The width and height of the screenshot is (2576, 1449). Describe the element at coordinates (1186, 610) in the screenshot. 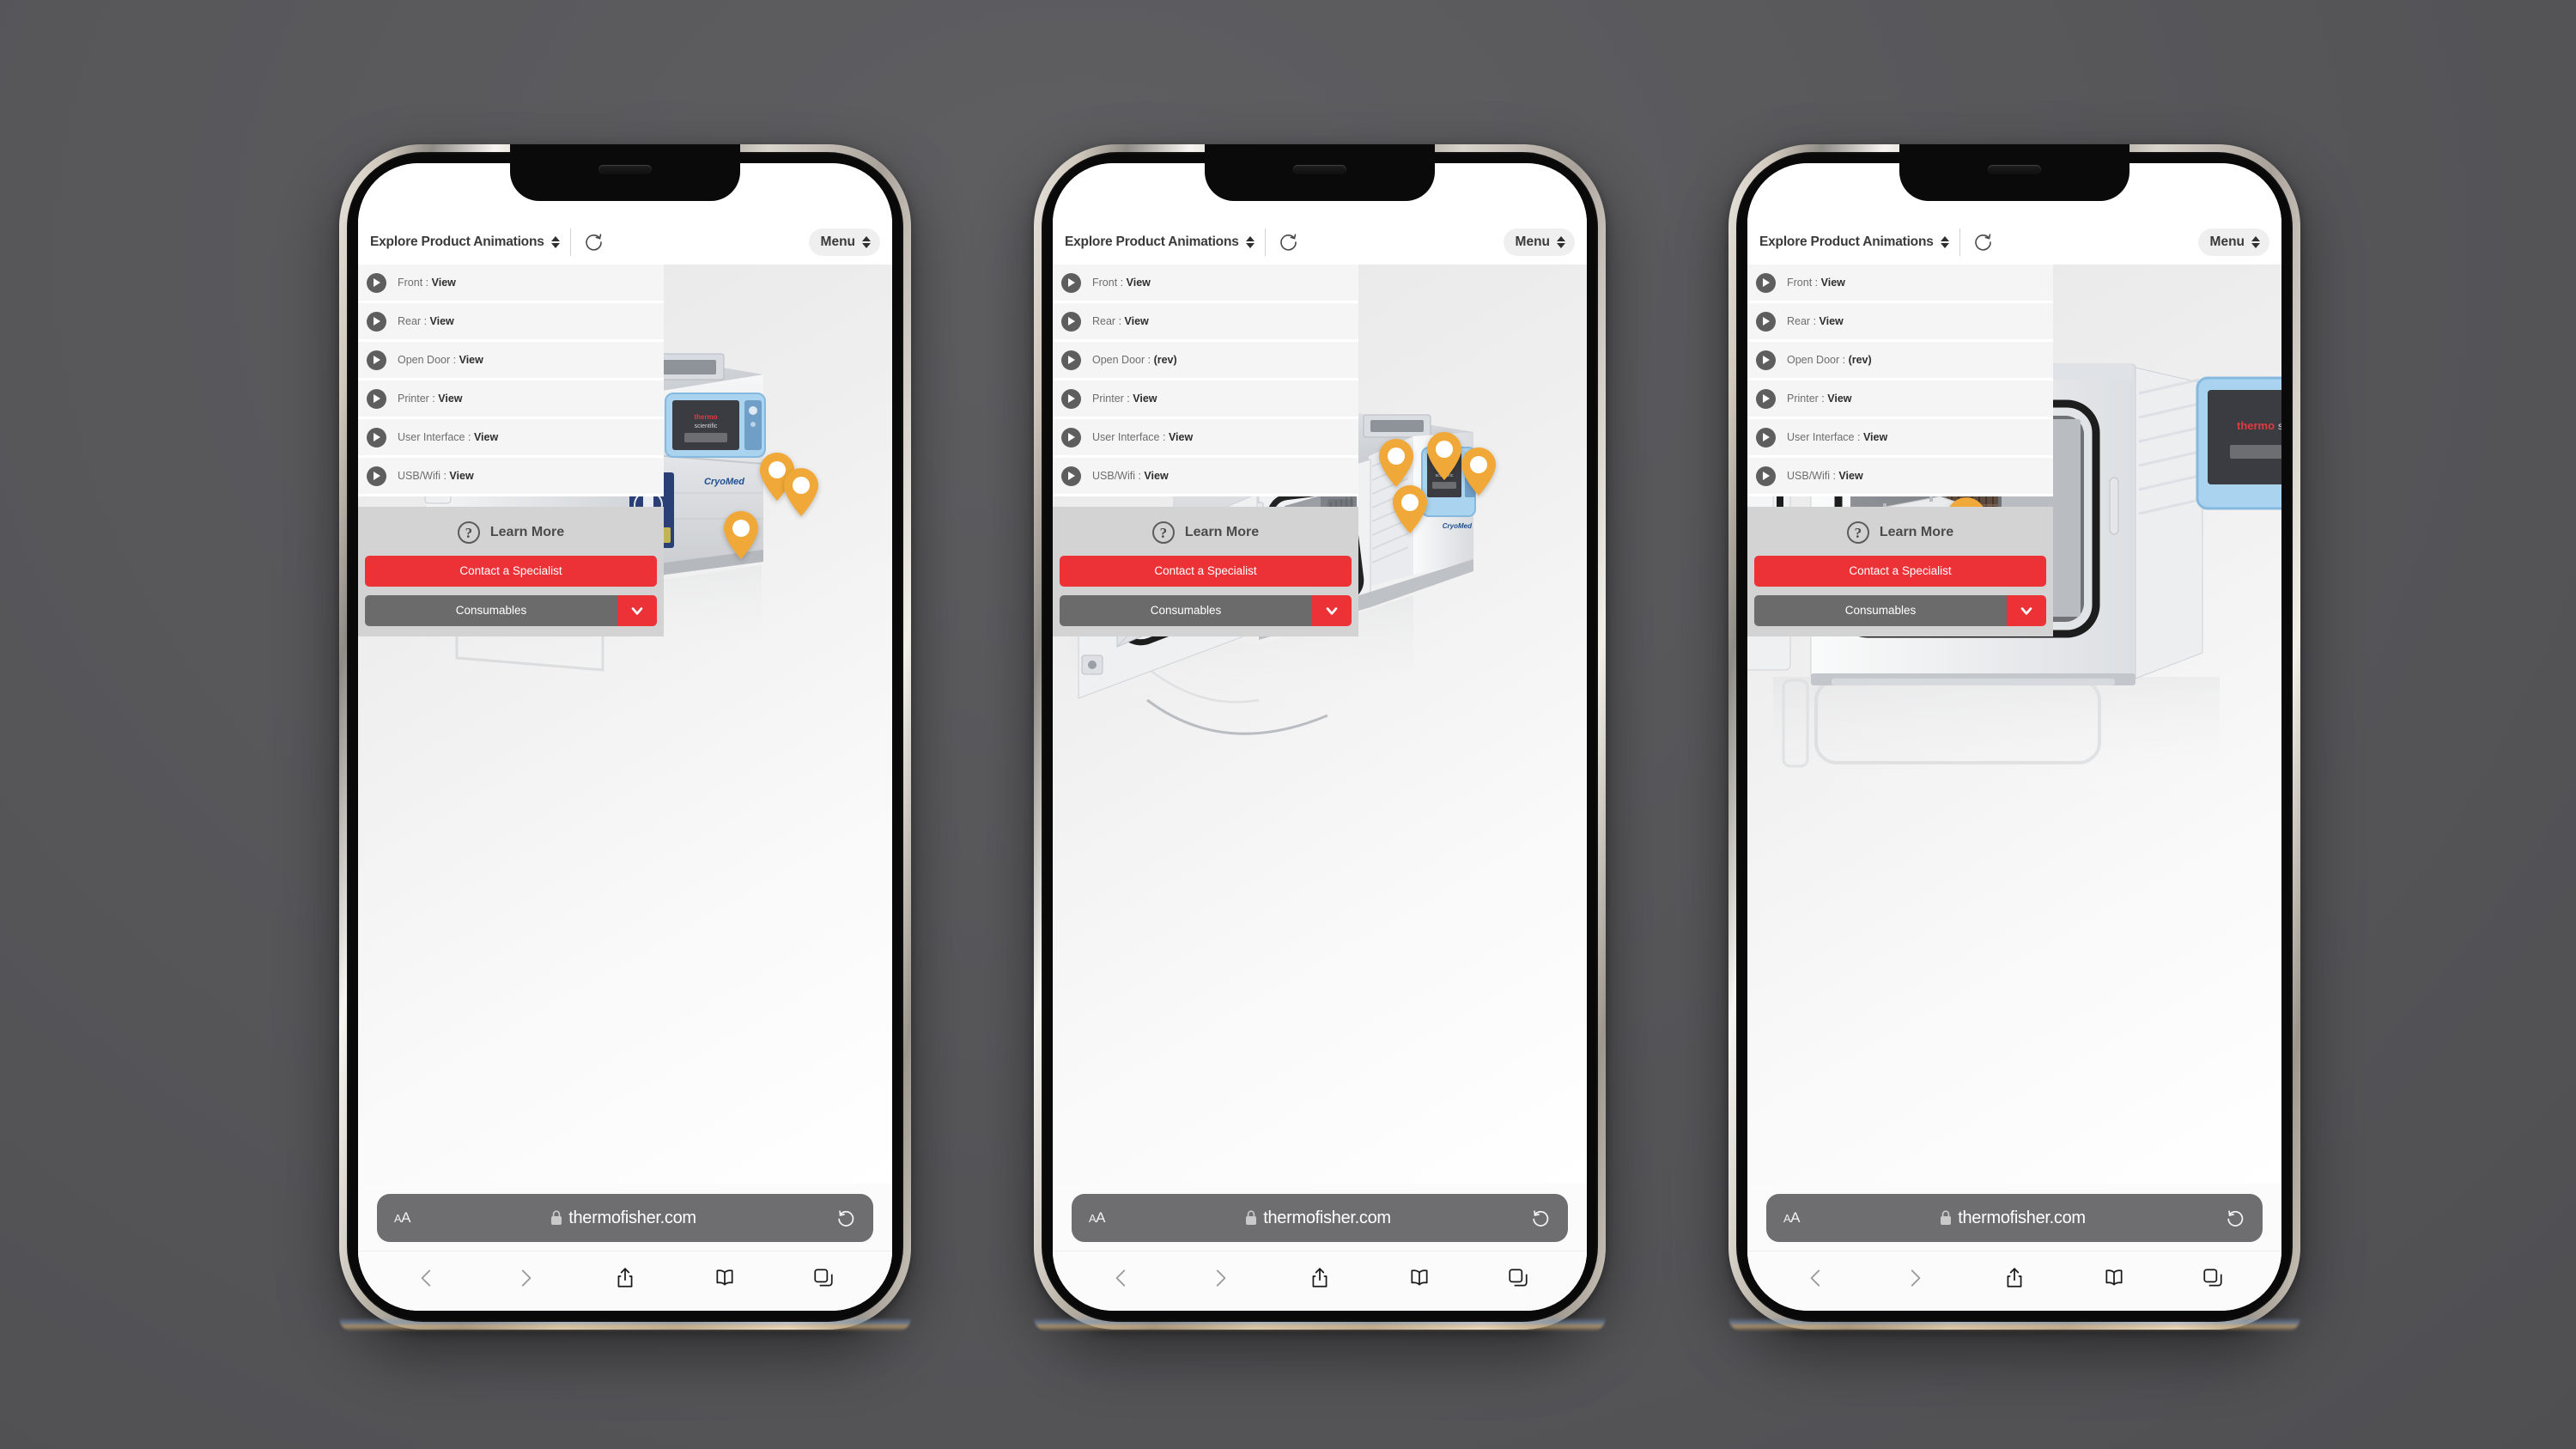

I see `consumables-label: Consumables` at that location.